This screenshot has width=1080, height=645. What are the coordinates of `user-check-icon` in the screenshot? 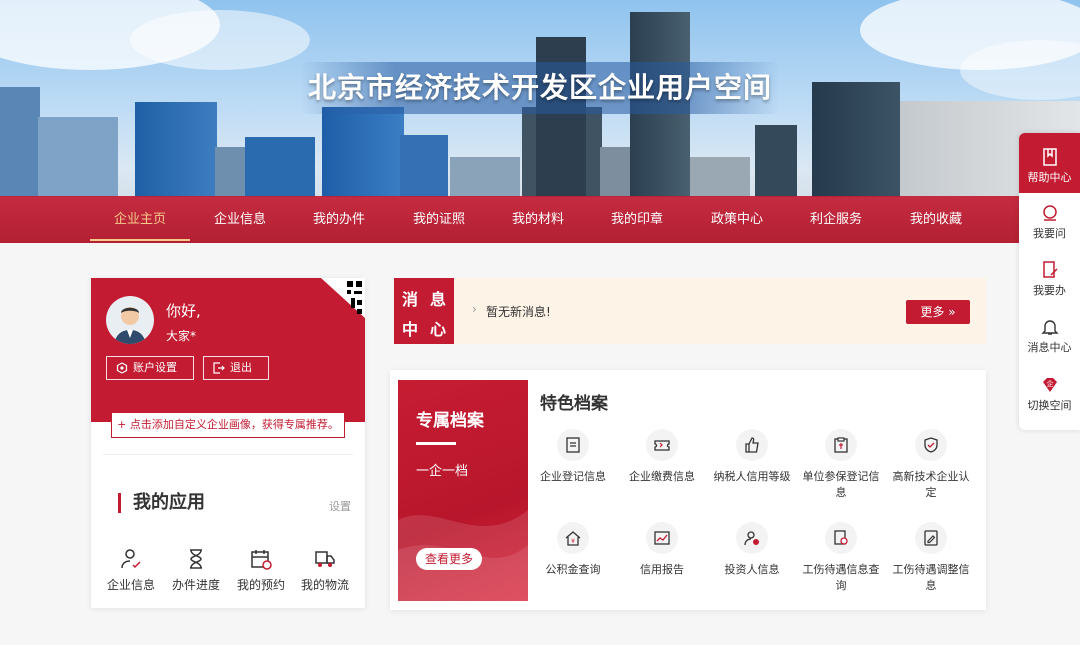 It's located at (131, 559).